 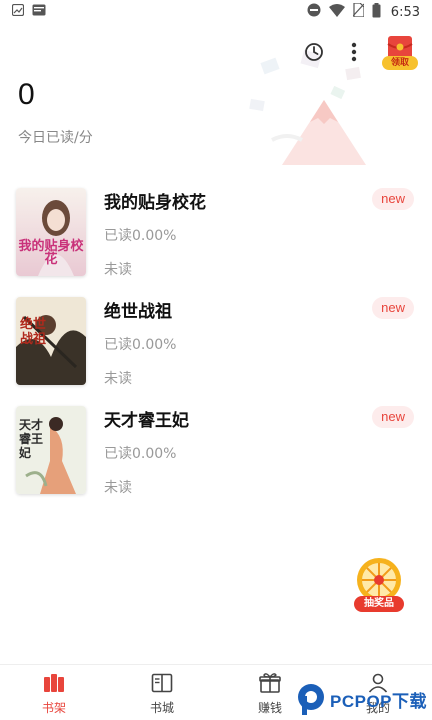 I want to click on tab-label: 书架, so click(x=53, y=708).